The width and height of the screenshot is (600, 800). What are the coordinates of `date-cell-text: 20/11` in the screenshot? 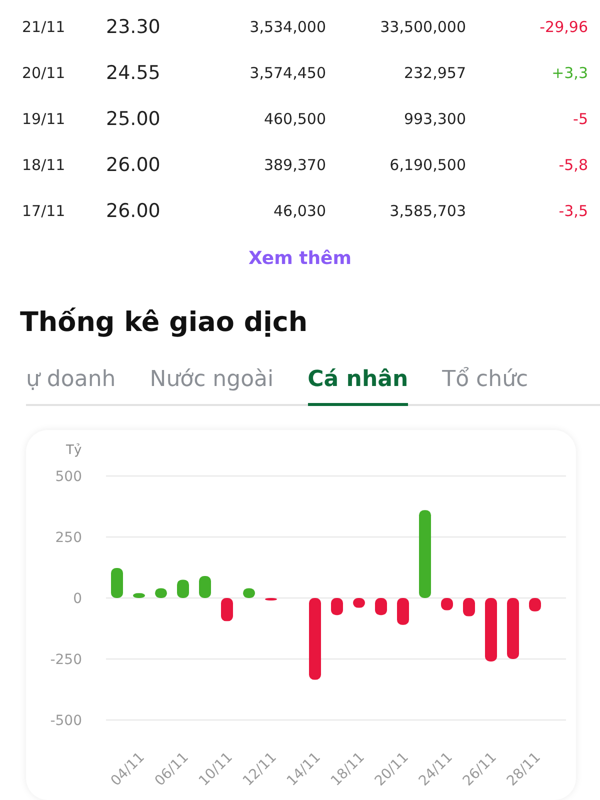 It's located at (44, 73).